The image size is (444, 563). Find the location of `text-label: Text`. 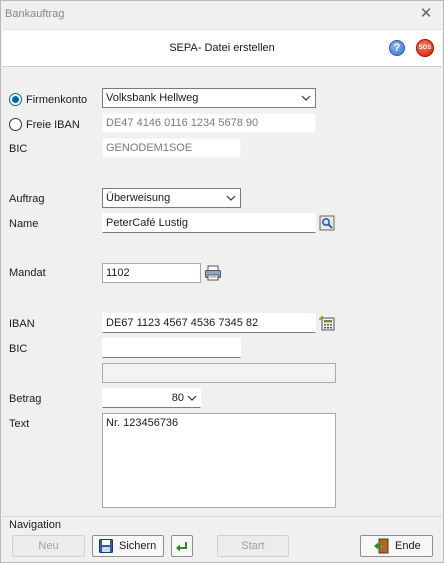

text-label: Text is located at coordinates (19, 424).